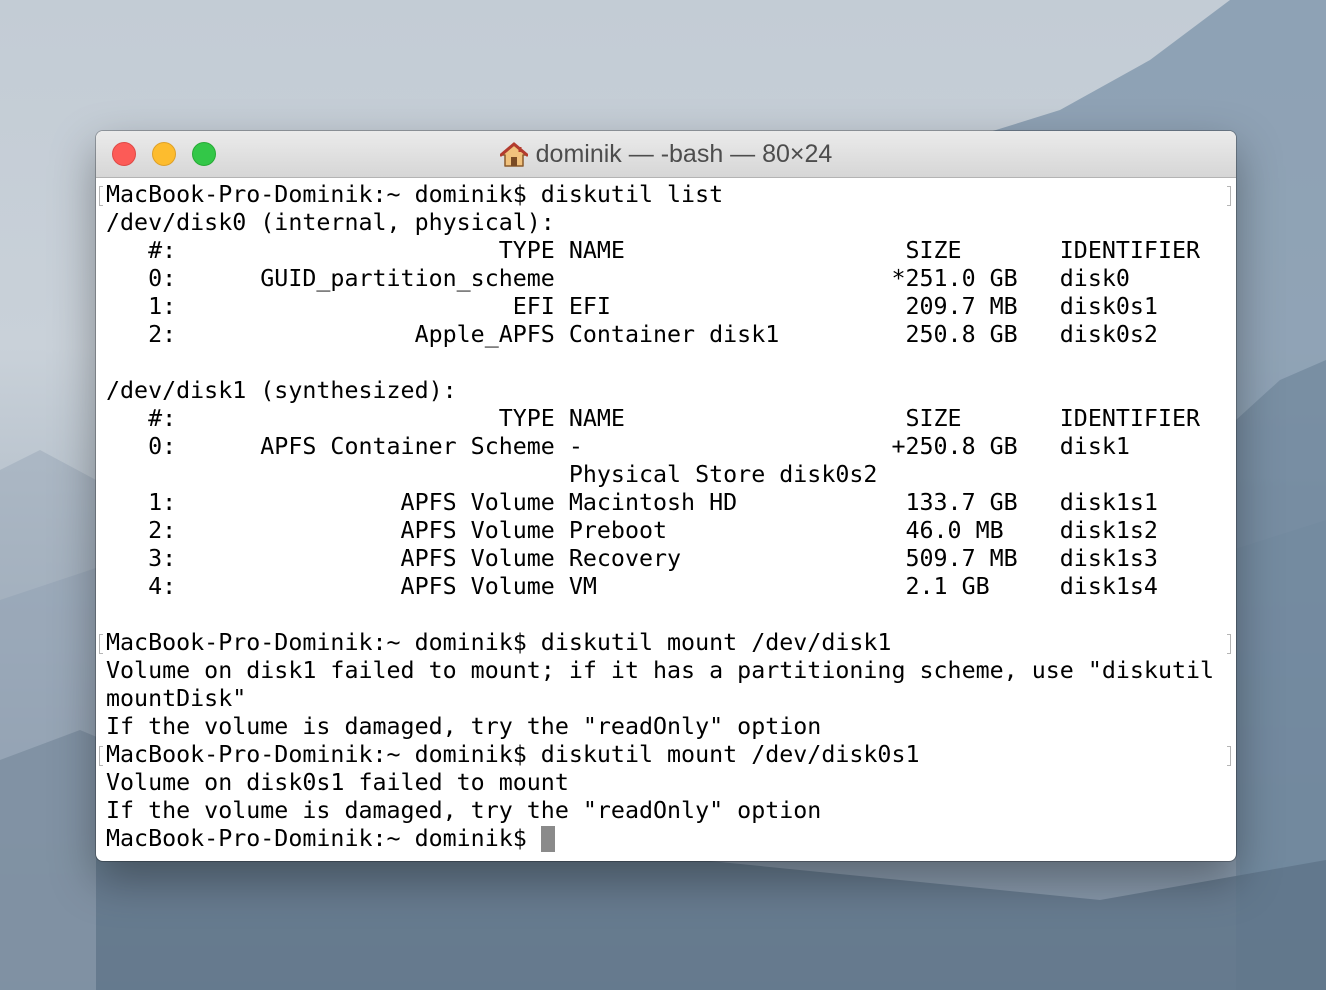 This screenshot has width=1326, height=990. Describe the element at coordinates (323, 838) in the screenshot. I see `terminal-prompt: MacBook-Pro-Dominik:~ dominik$` at that location.